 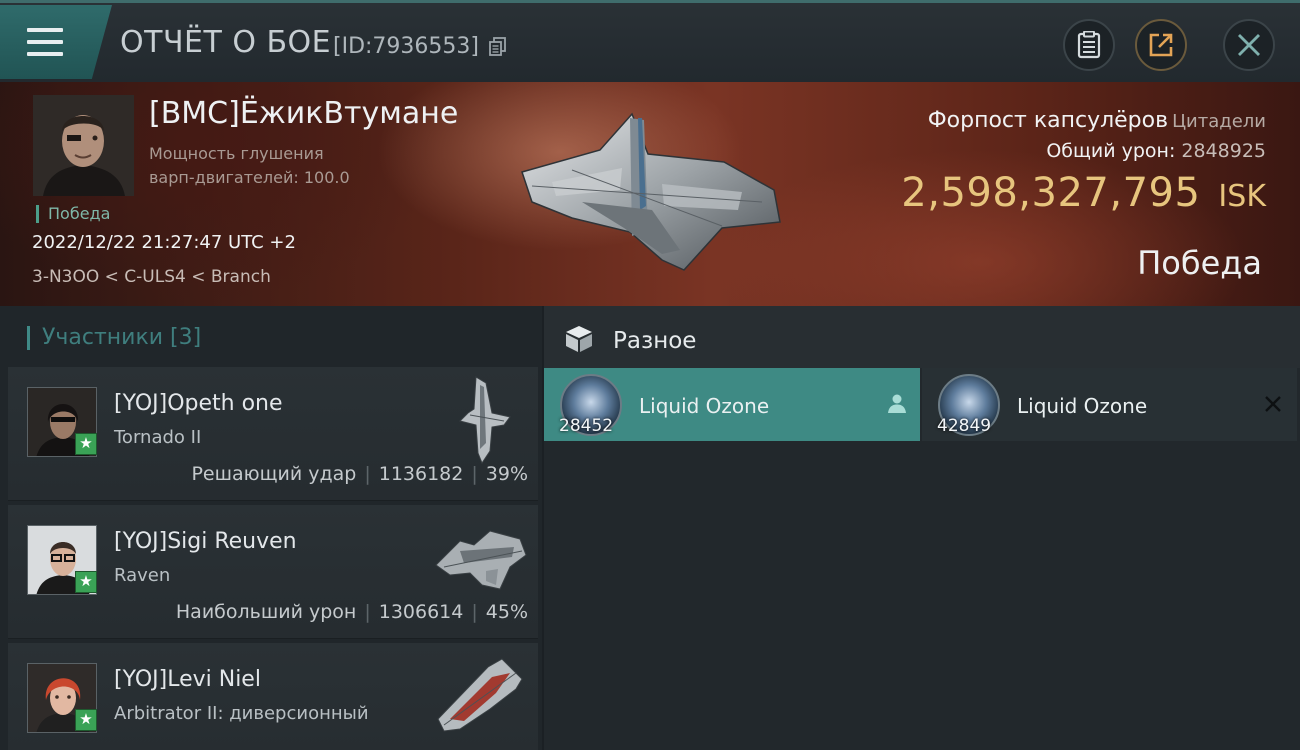 I want to click on menu-button, so click(x=56, y=42).